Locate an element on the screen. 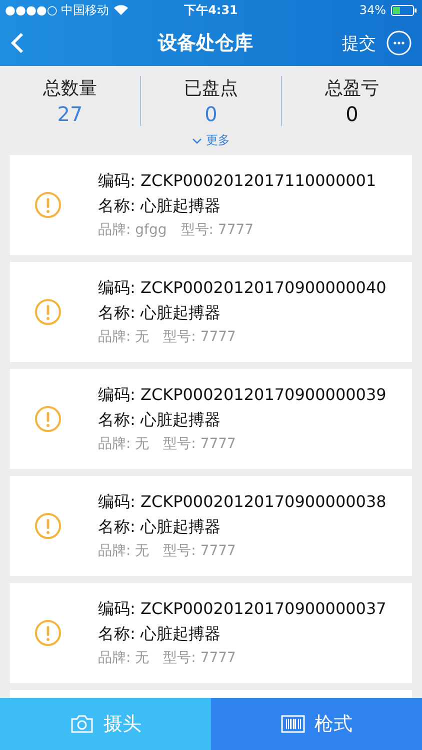 Image resolution: width=422 pixels, height=750 pixels. asset-card: 编码: ZCKP00020120170900000038 名称: 心脏起搏器 品牌: 无 型号: 7777 is located at coordinates (211, 526).